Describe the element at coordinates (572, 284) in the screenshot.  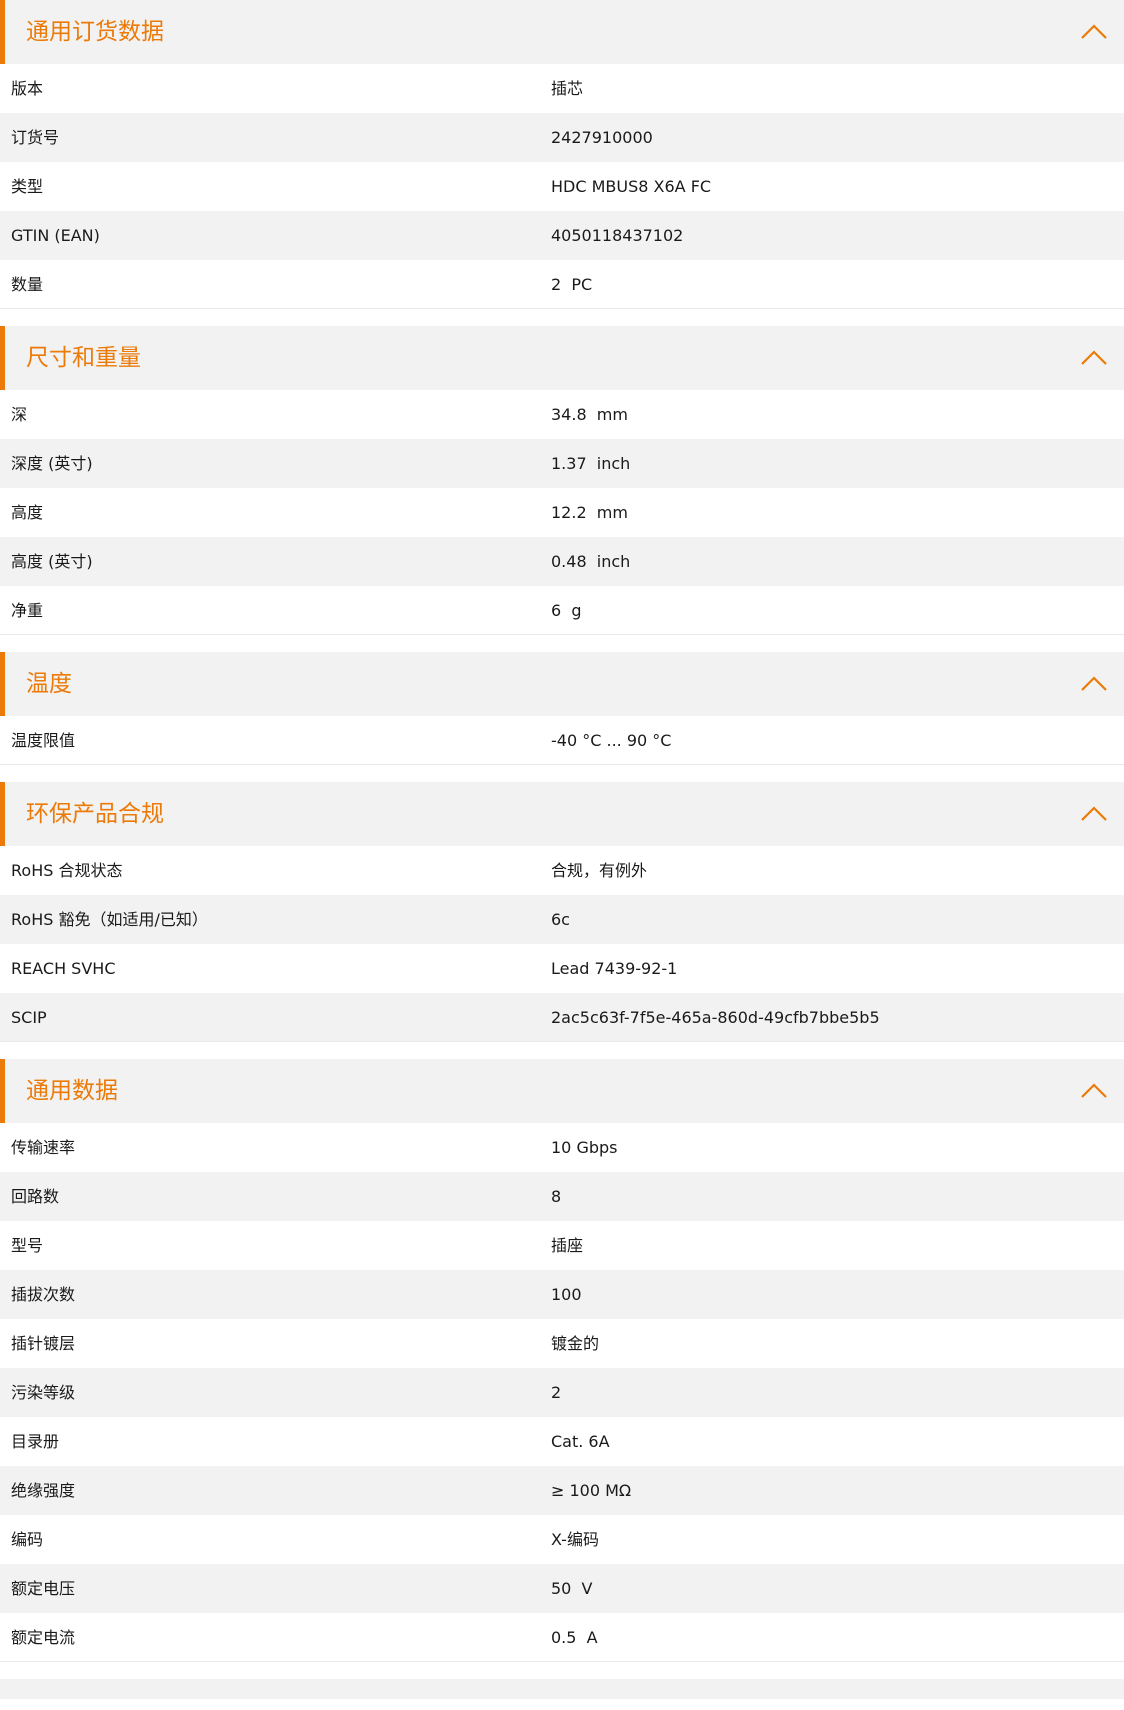
I see `spec-value: 2 PC` at that location.